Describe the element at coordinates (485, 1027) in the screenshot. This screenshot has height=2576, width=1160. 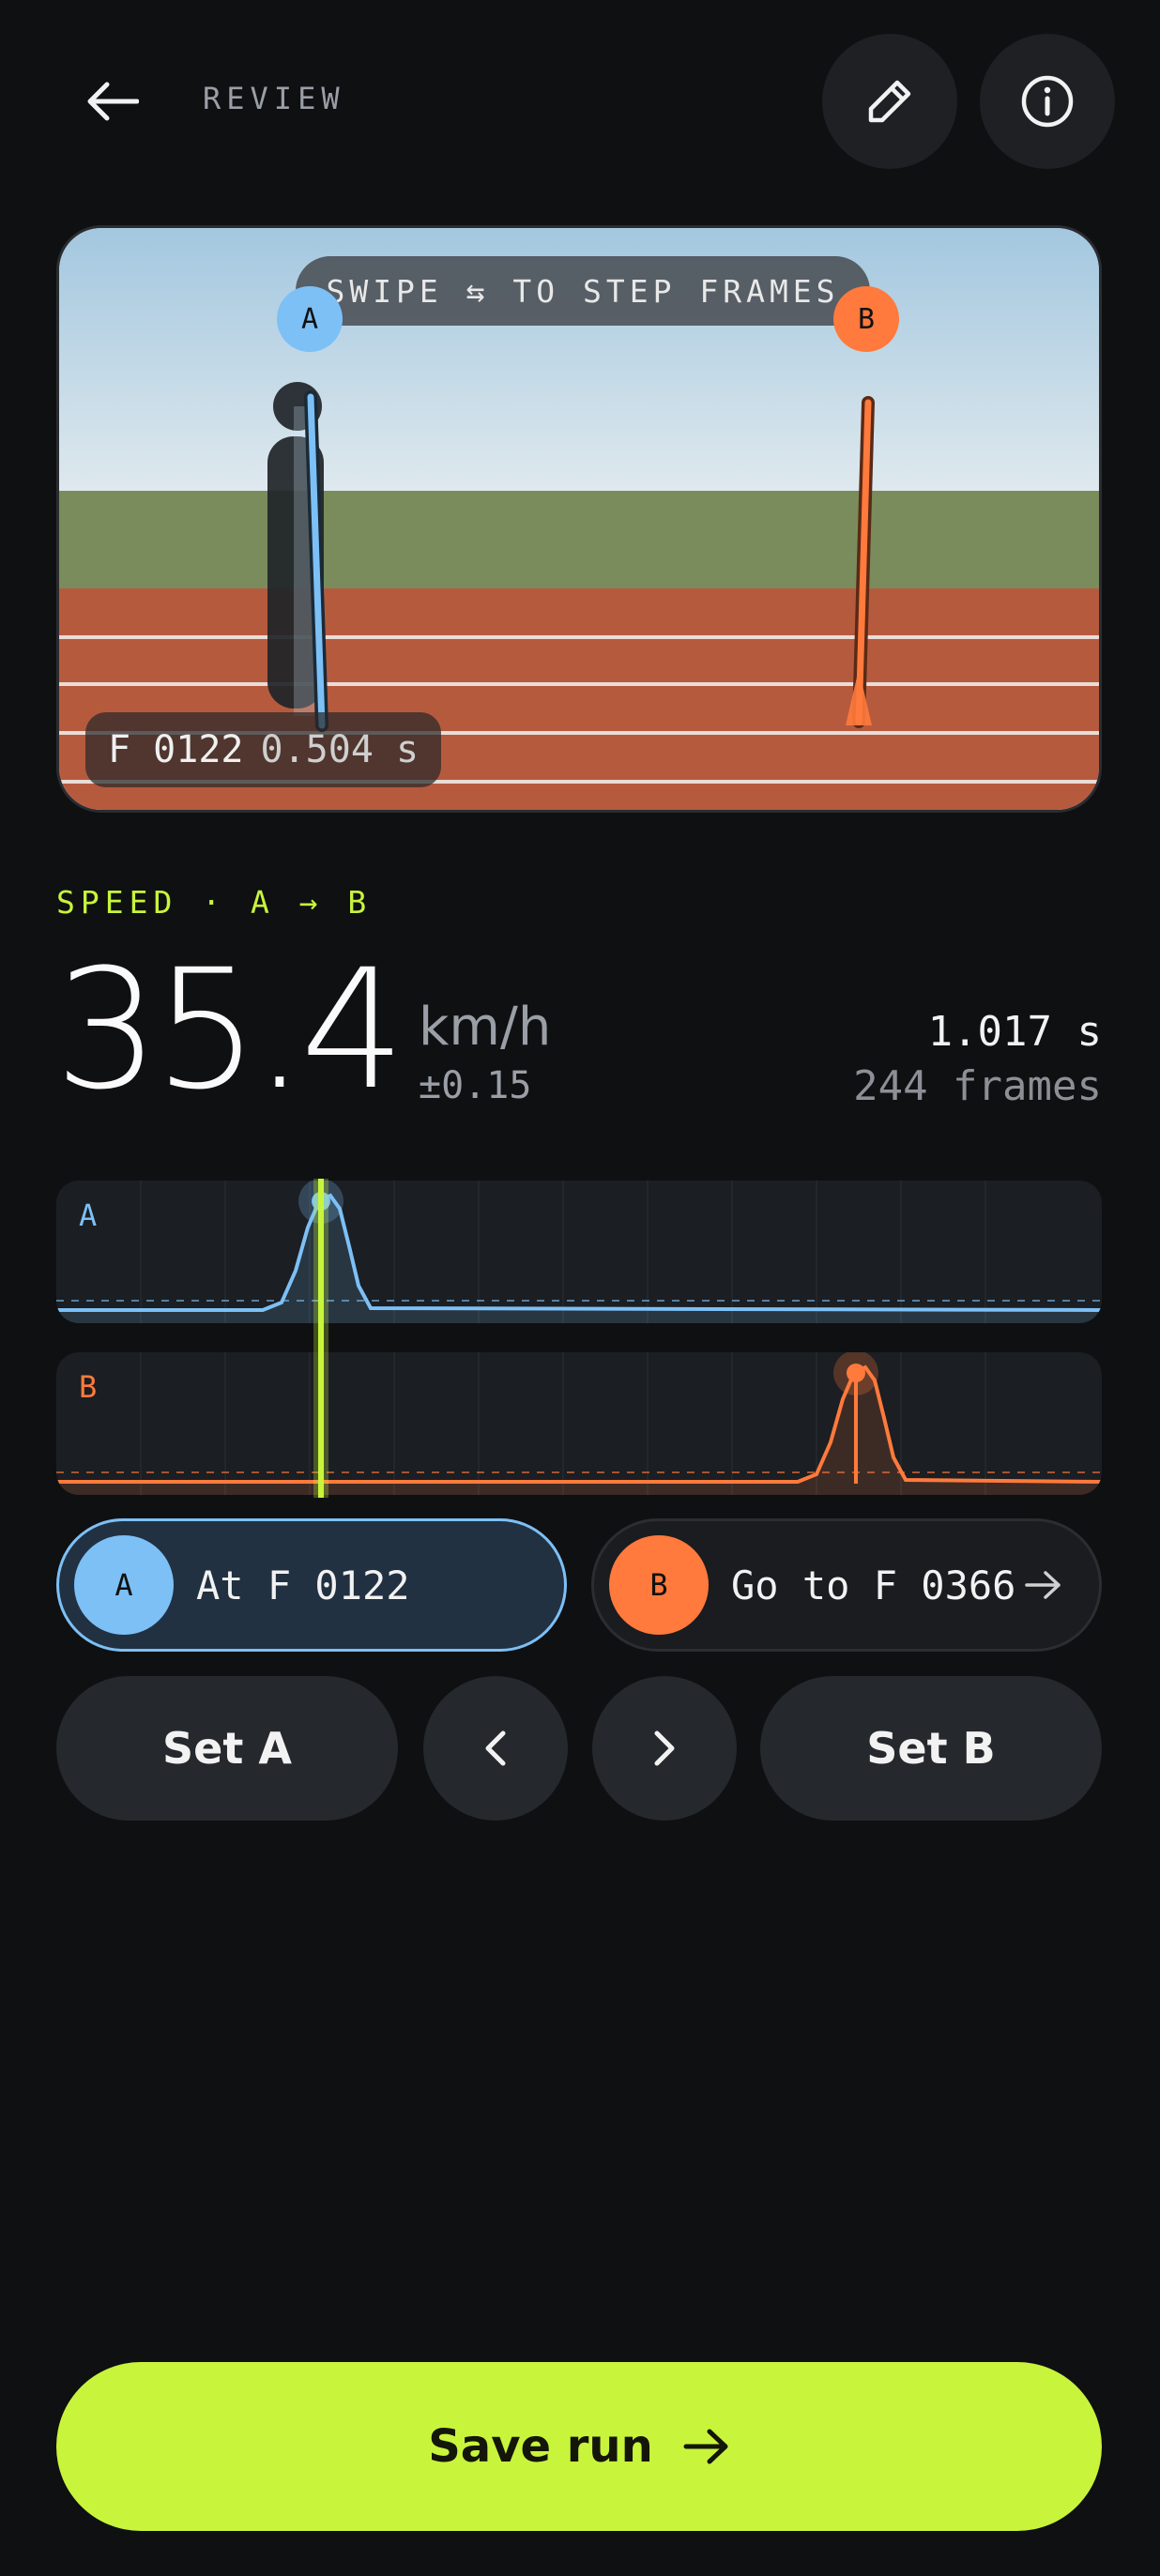
I see `speed-unit: km/h` at that location.